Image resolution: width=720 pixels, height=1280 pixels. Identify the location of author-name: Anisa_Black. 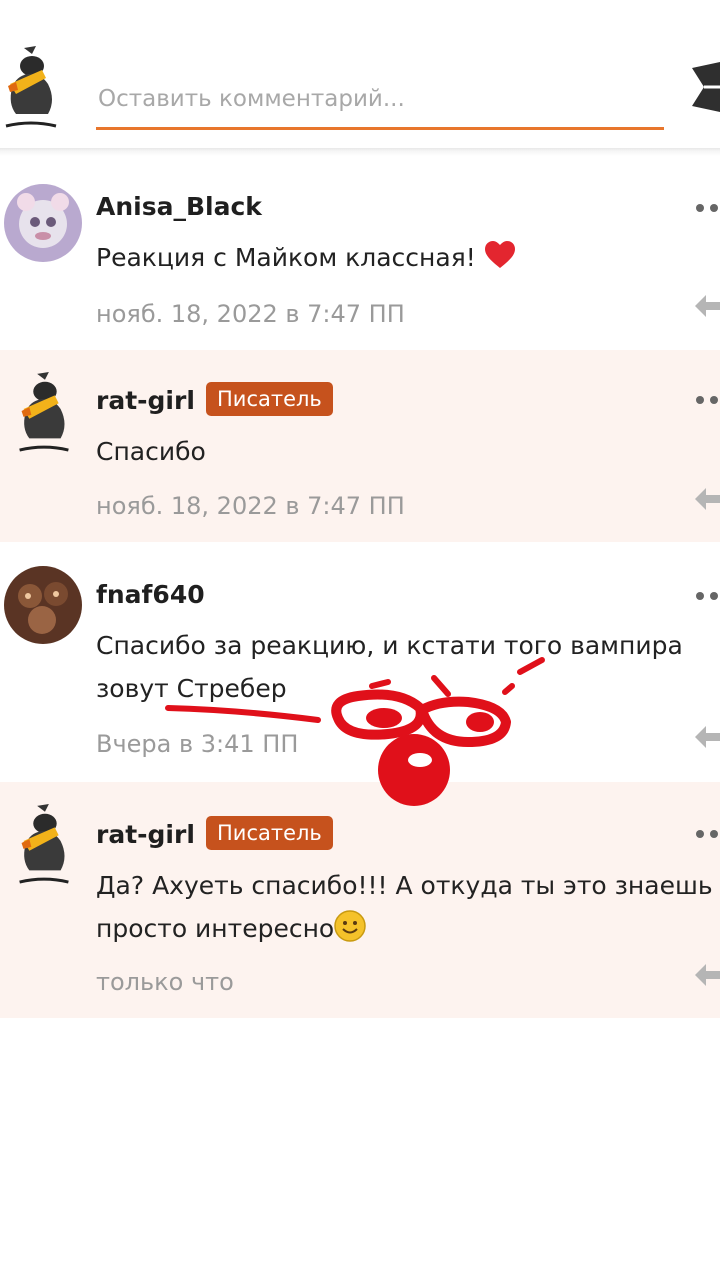
(179, 206).